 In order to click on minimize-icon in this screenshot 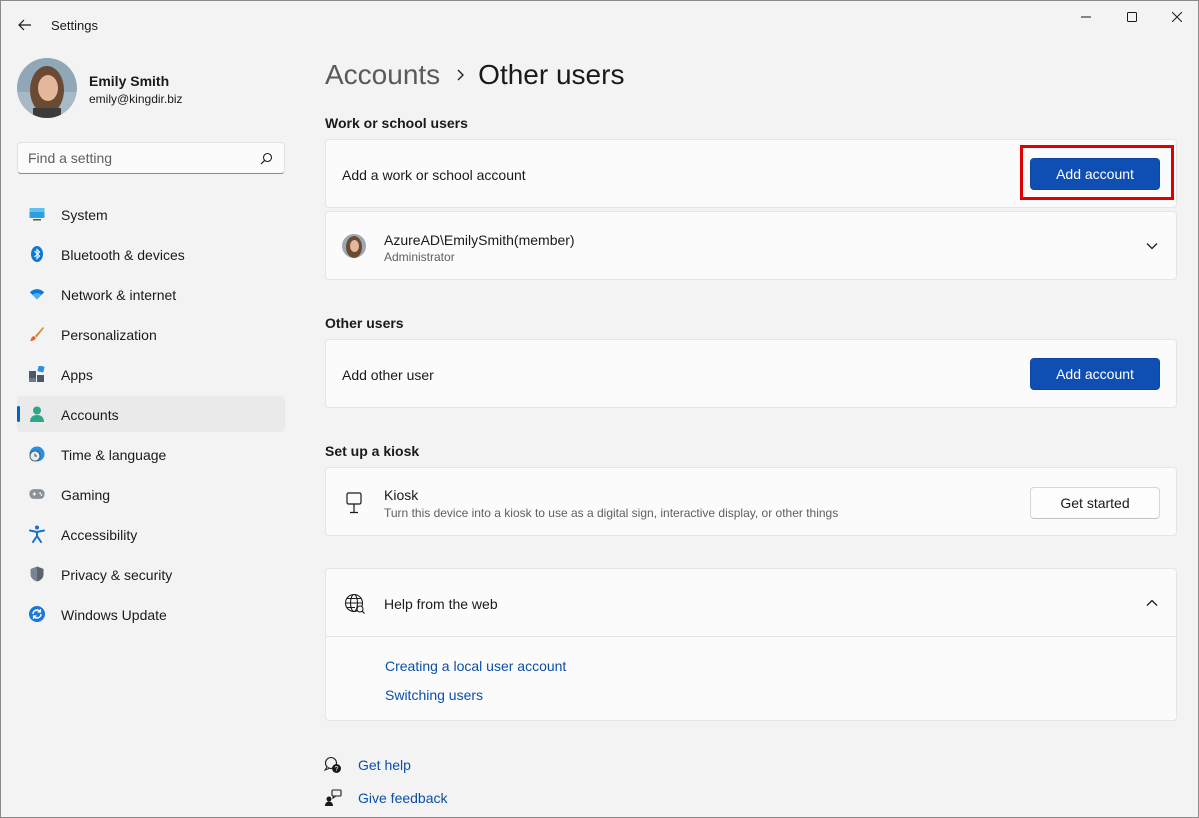, I will do `click(1086, 17)`.